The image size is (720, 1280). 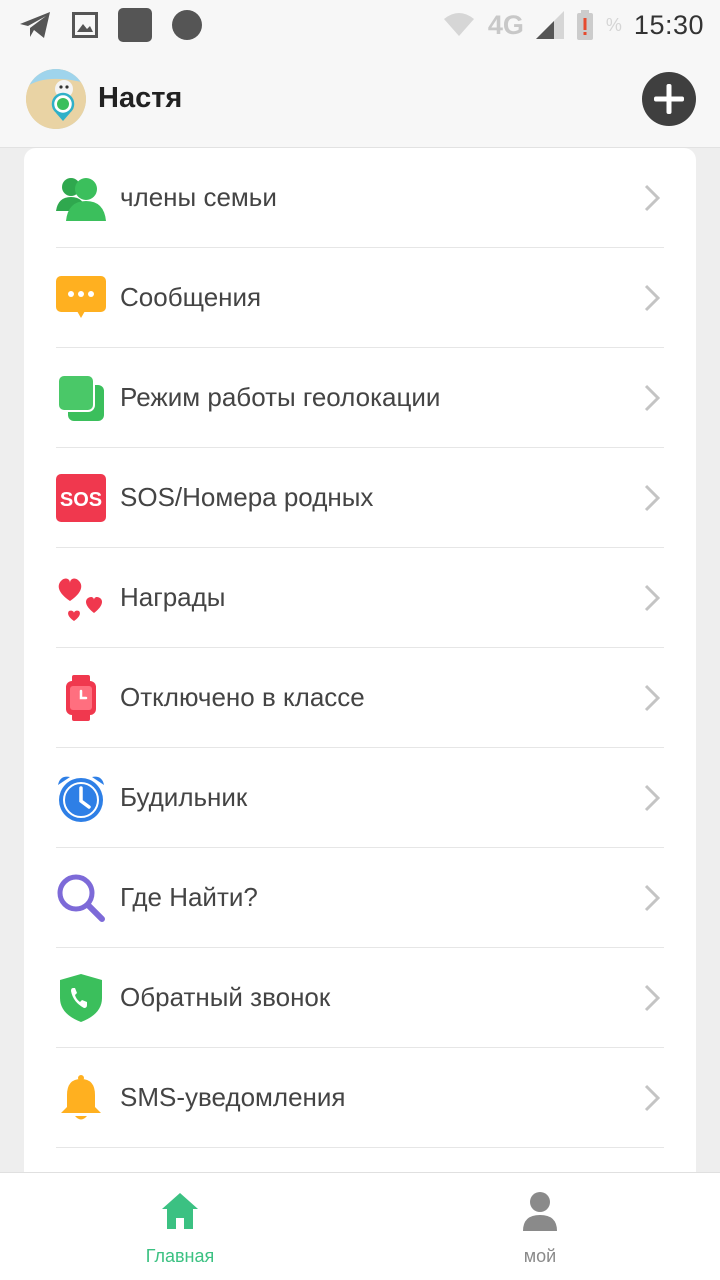 What do you see at coordinates (360, 598) in the screenshot?
I see `menu-item-rewards: Награды` at bounding box center [360, 598].